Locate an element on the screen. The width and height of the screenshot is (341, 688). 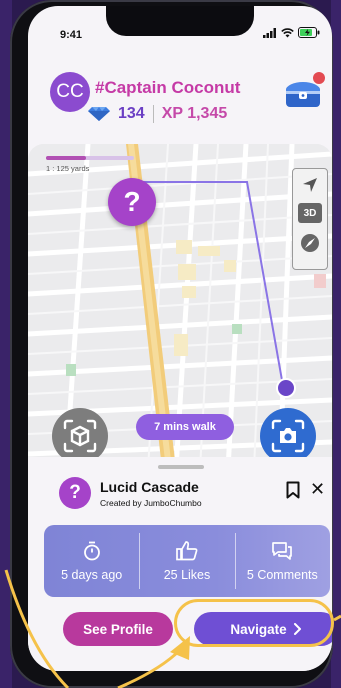
xp-value: XP 1,345 is located at coordinates (194, 113).